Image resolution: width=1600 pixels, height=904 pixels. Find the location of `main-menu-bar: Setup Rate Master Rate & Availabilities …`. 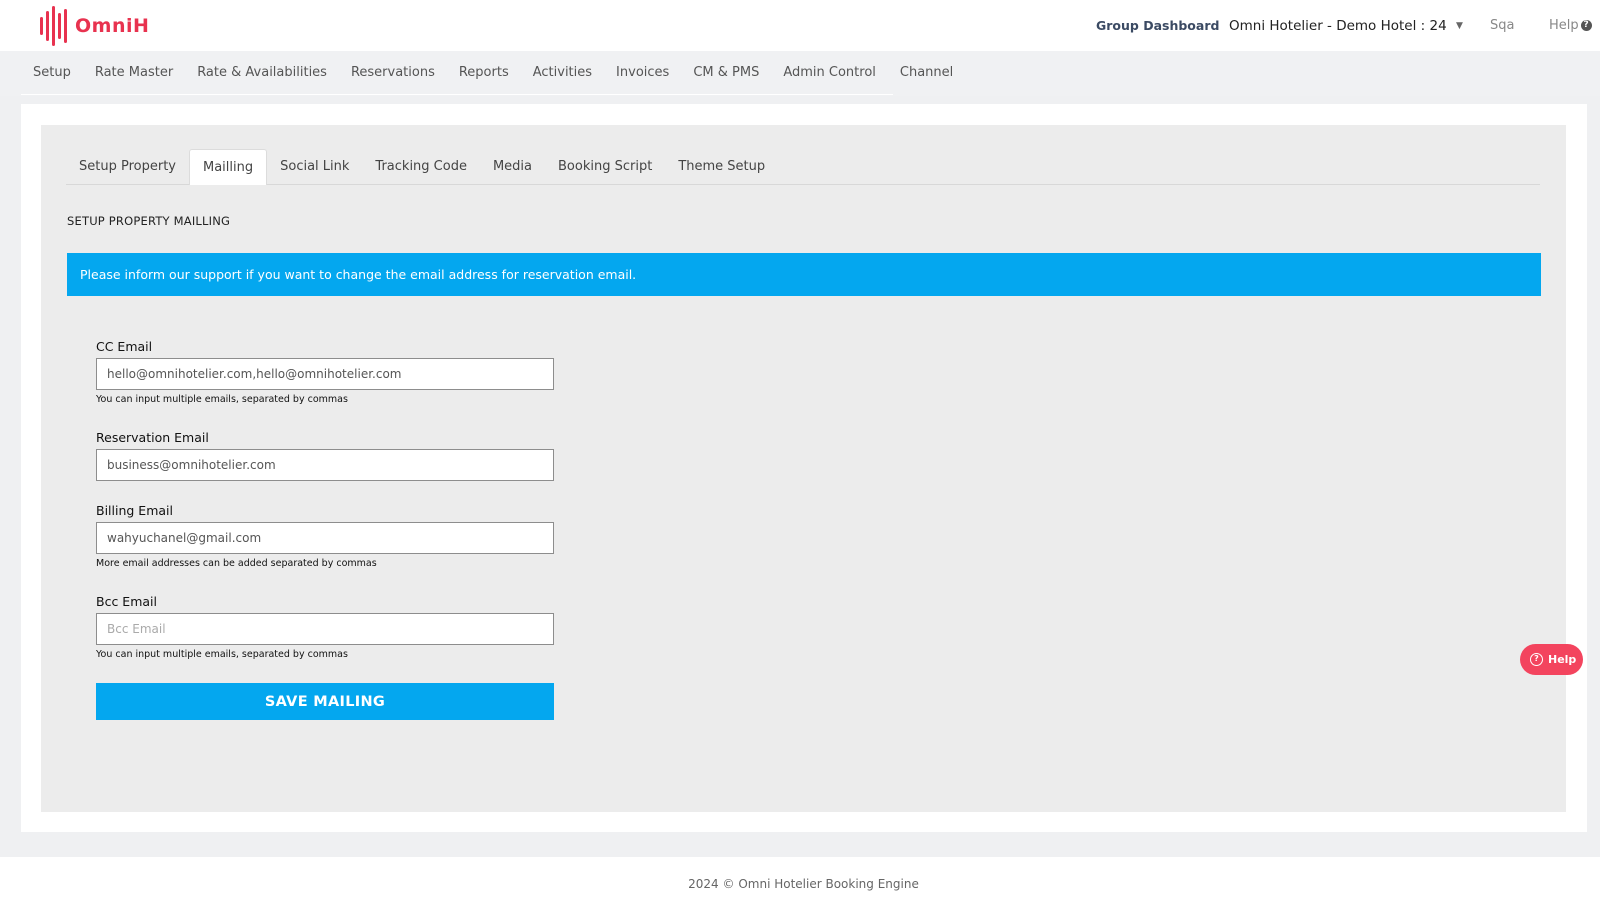

main-menu-bar: Setup Rate Master Rate & Availabilities … is located at coordinates (800, 73).